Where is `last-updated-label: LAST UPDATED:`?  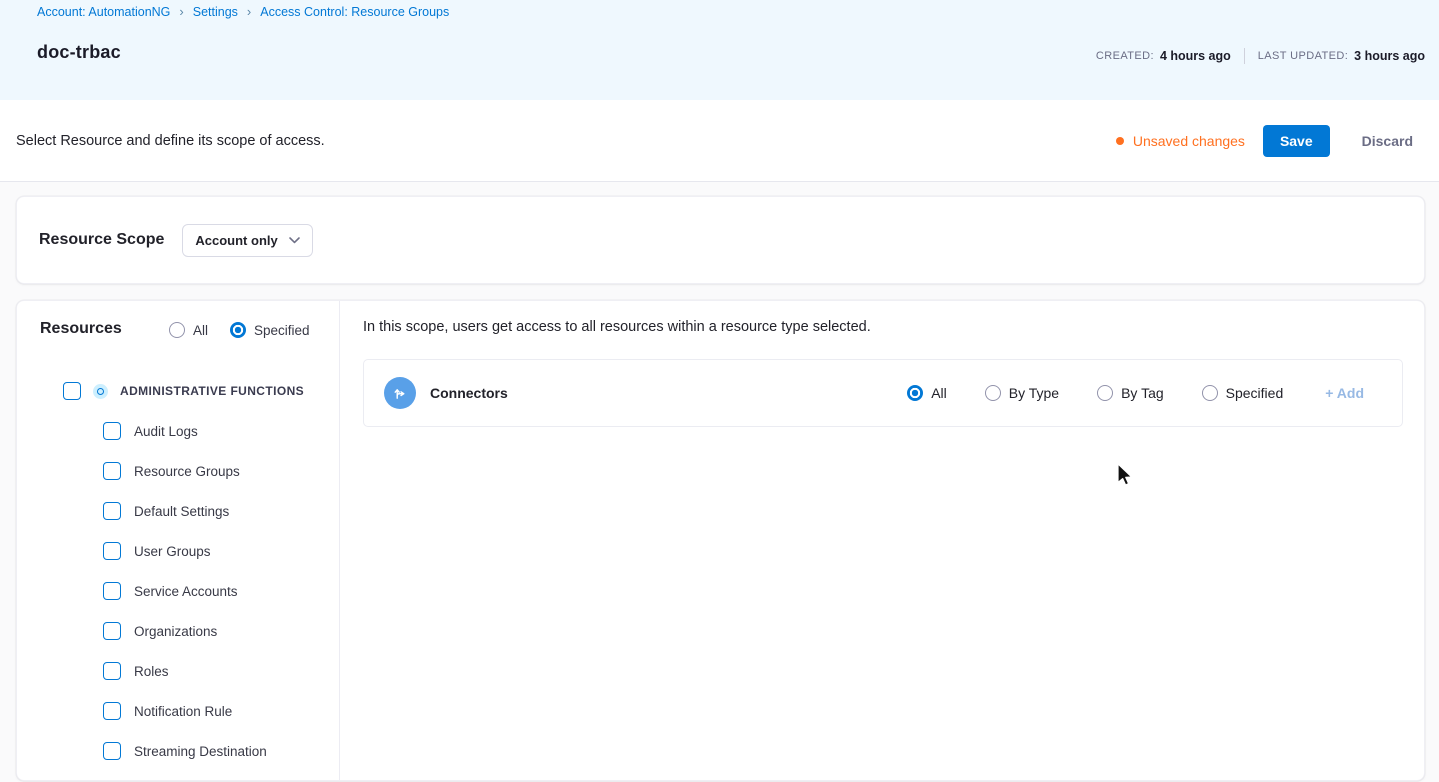
last-updated-label: LAST UPDATED: is located at coordinates (1303, 56).